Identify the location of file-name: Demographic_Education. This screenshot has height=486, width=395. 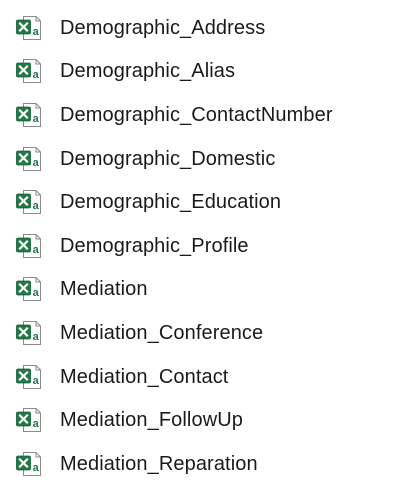
(171, 202).